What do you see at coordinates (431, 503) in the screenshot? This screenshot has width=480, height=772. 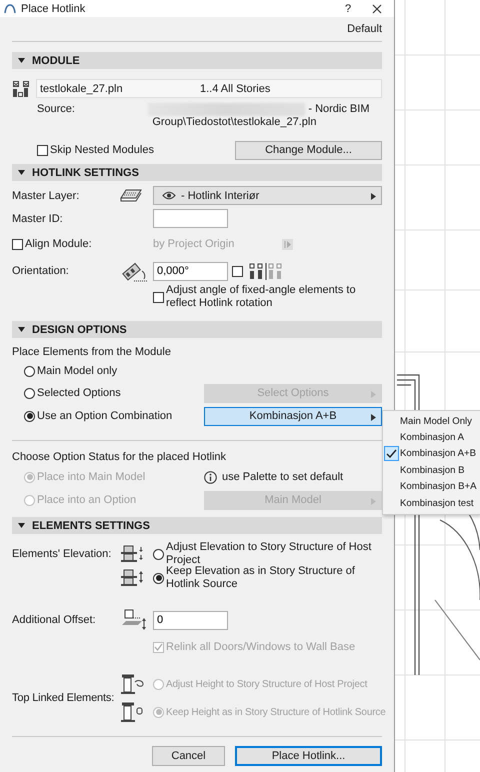 I see `menu-item: Kombinasjon test` at bounding box center [431, 503].